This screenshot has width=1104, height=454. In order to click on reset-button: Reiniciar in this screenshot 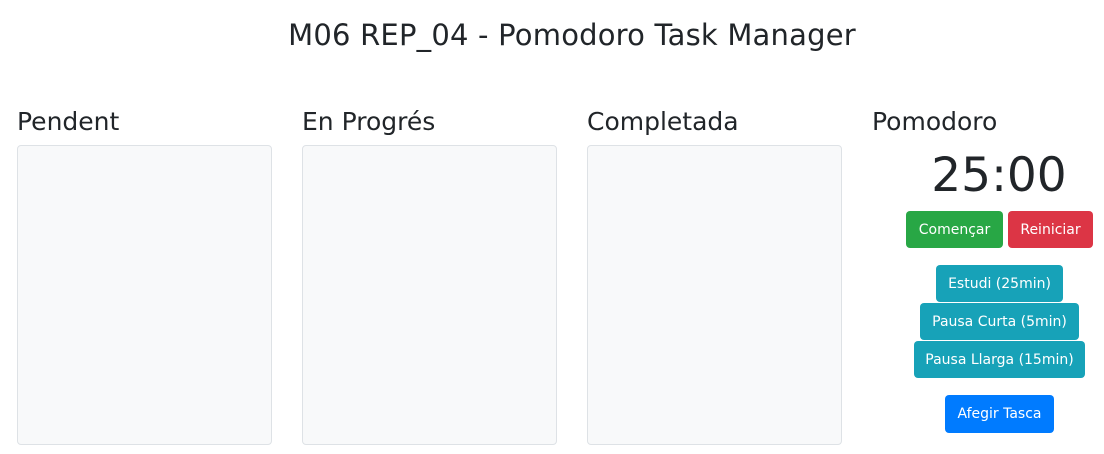, I will do `click(1050, 229)`.